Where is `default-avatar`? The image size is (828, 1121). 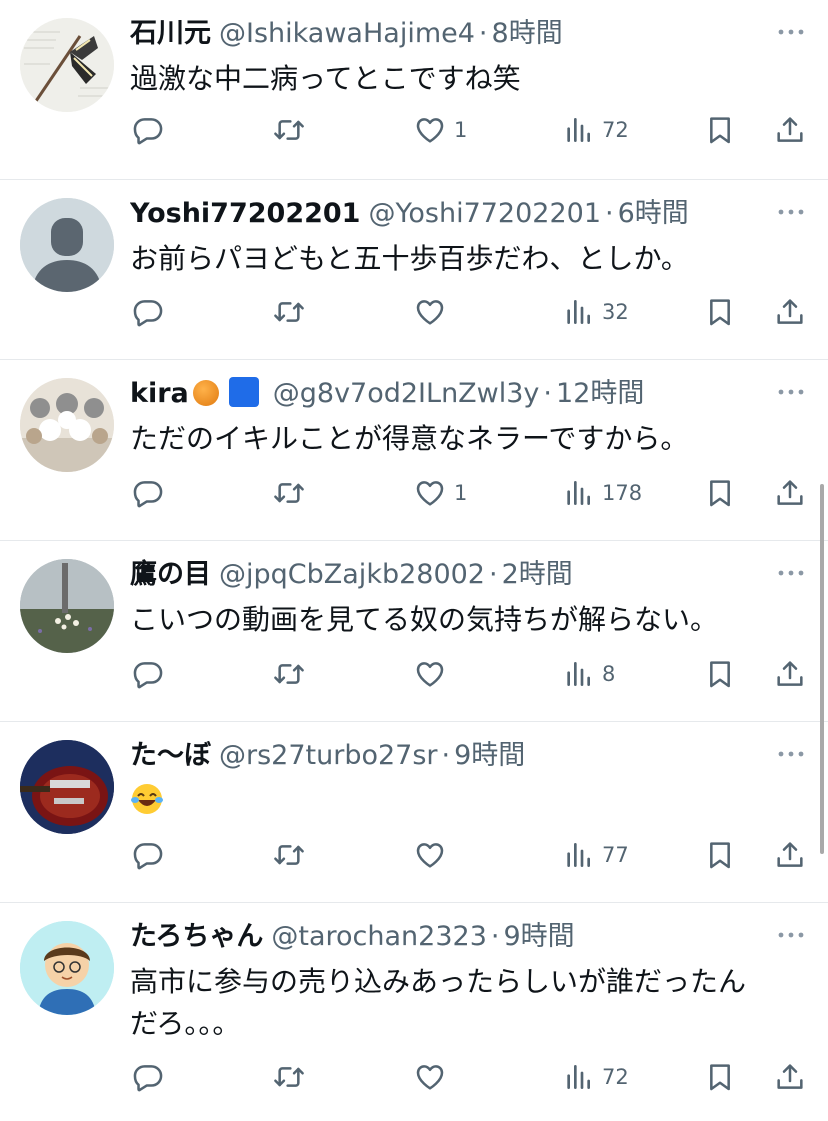 default-avatar is located at coordinates (67, 245).